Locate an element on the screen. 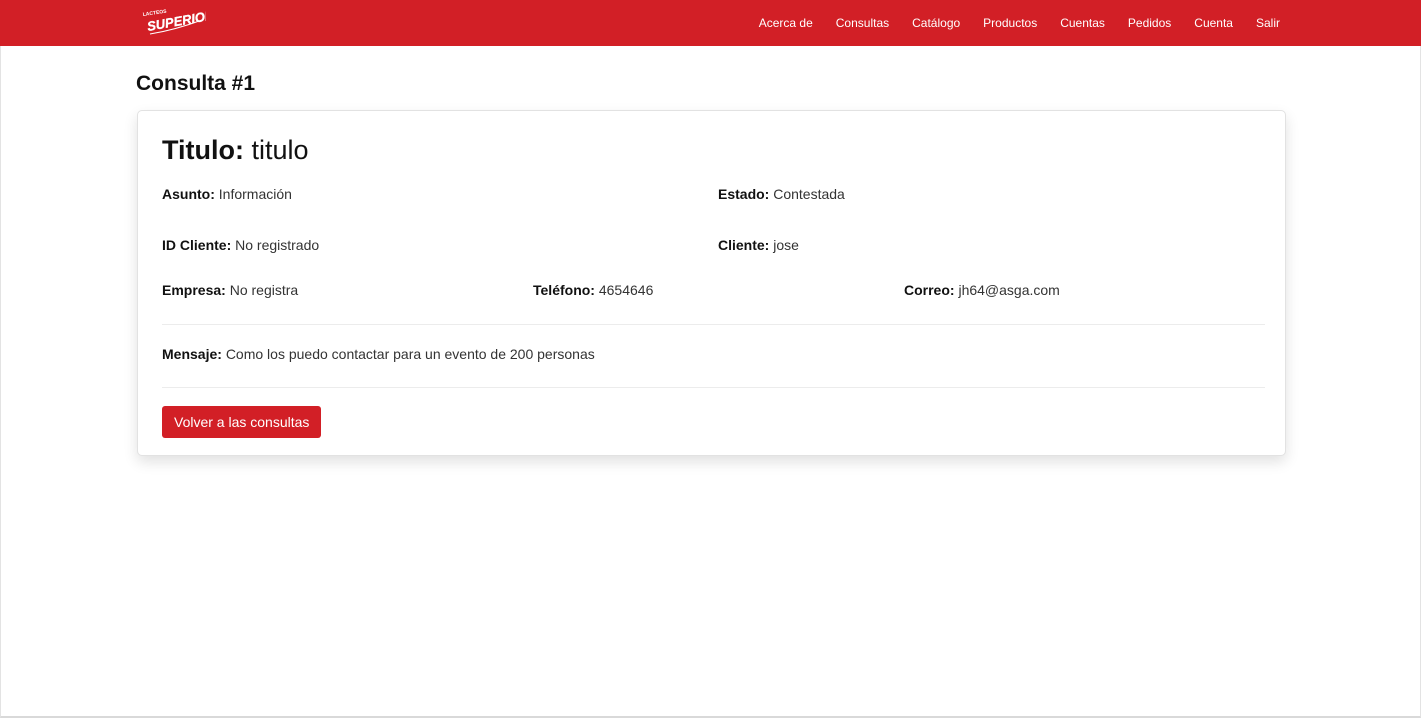  nav-item-consultas: Consultas is located at coordinates (862, 23).